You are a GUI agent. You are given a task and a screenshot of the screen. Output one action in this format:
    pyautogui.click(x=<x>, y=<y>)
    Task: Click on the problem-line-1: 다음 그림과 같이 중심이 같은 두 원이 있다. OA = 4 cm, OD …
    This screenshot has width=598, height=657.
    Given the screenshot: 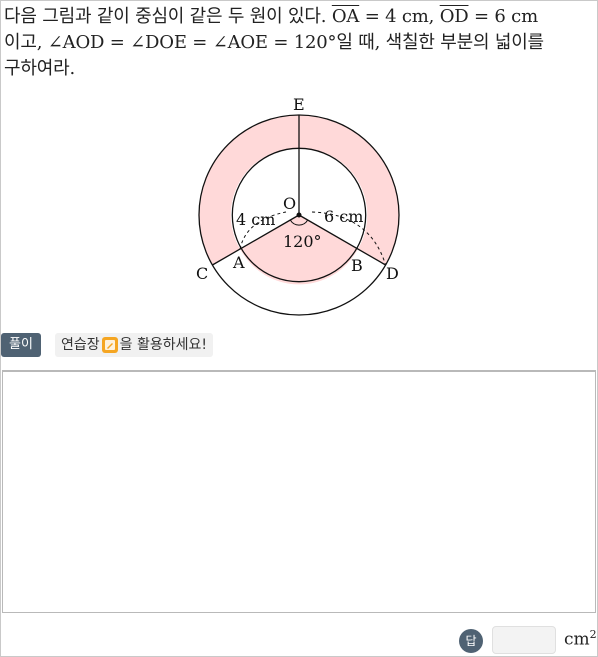 What is the action you would take?
    pyautogui.click(x=271, y=16)
    